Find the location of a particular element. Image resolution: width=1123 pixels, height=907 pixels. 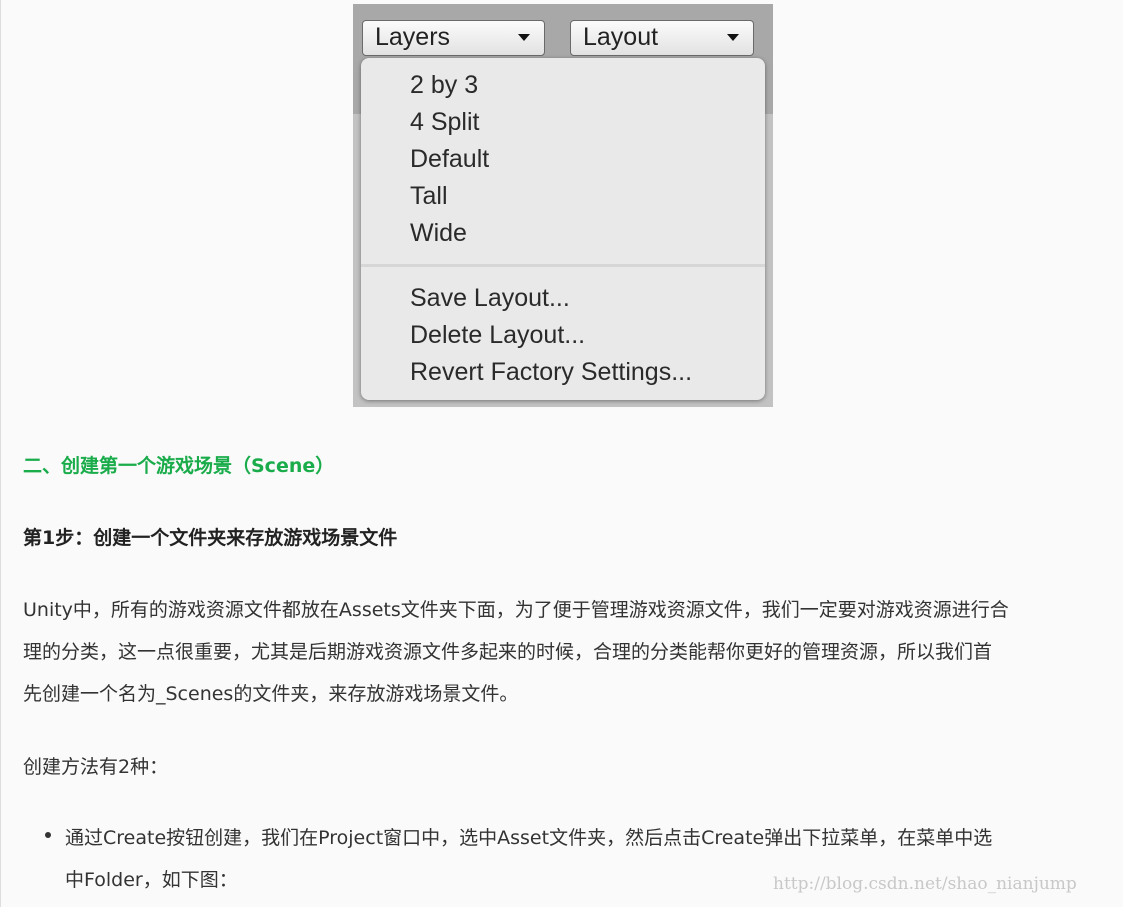

section-title: 二、创建第一个游戏场景（Scene） is located at coordinates (179, 466).